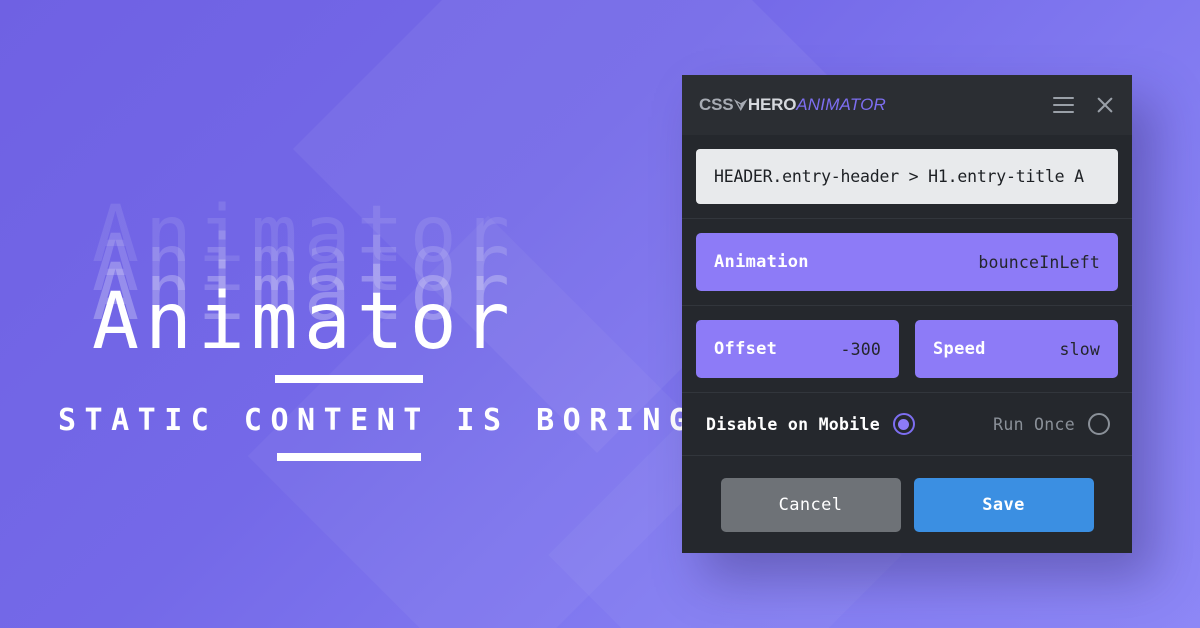 The height and width of the screenshot is (628, 1200). I want to click on css-selector-input: HEADER.entry-header > H1.entry-title A, so click(907, 176).